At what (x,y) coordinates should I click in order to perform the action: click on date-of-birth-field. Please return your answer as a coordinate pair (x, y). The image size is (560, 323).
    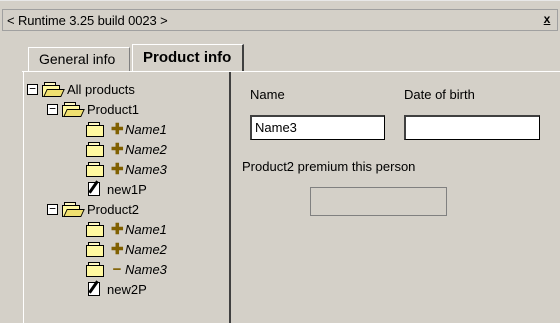
    Looking at the image, I should click on (472, 127).